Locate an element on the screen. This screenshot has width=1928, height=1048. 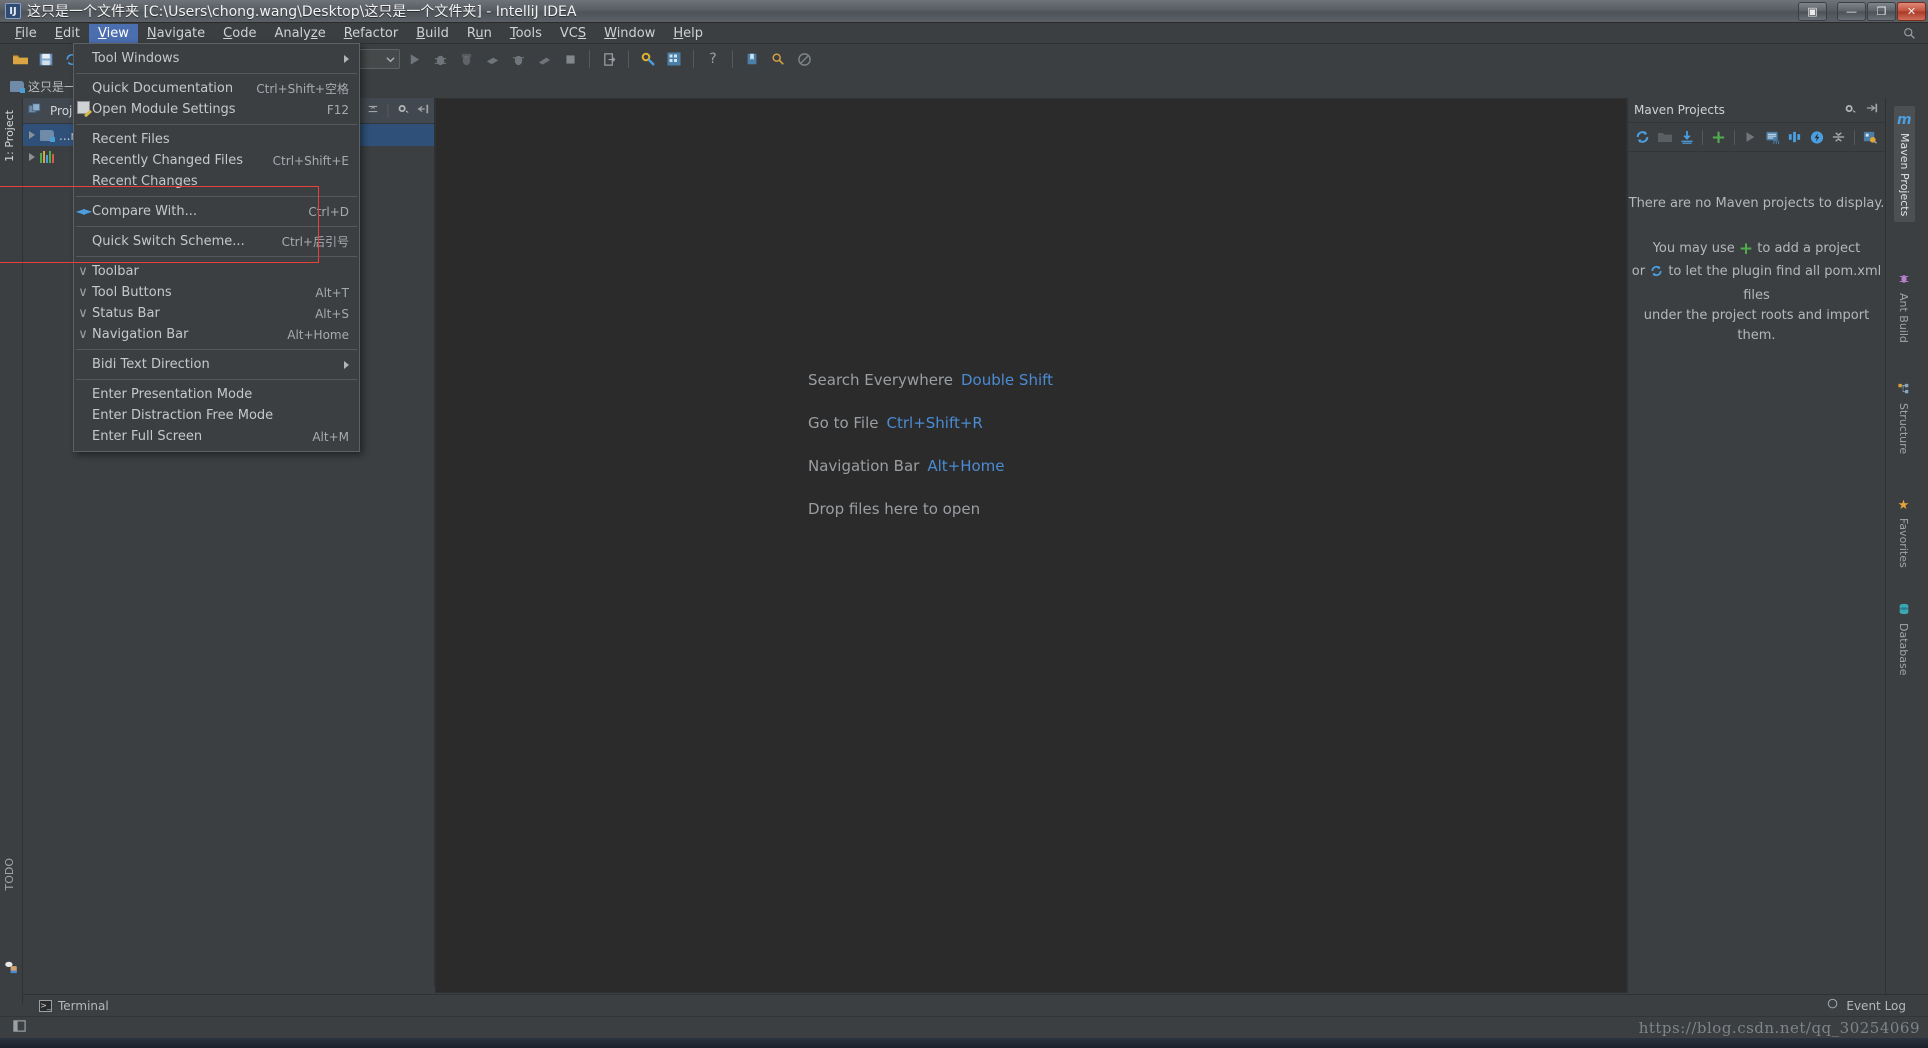
sidebar-item-todo-label: TODO is located at coordinates (9, 874).